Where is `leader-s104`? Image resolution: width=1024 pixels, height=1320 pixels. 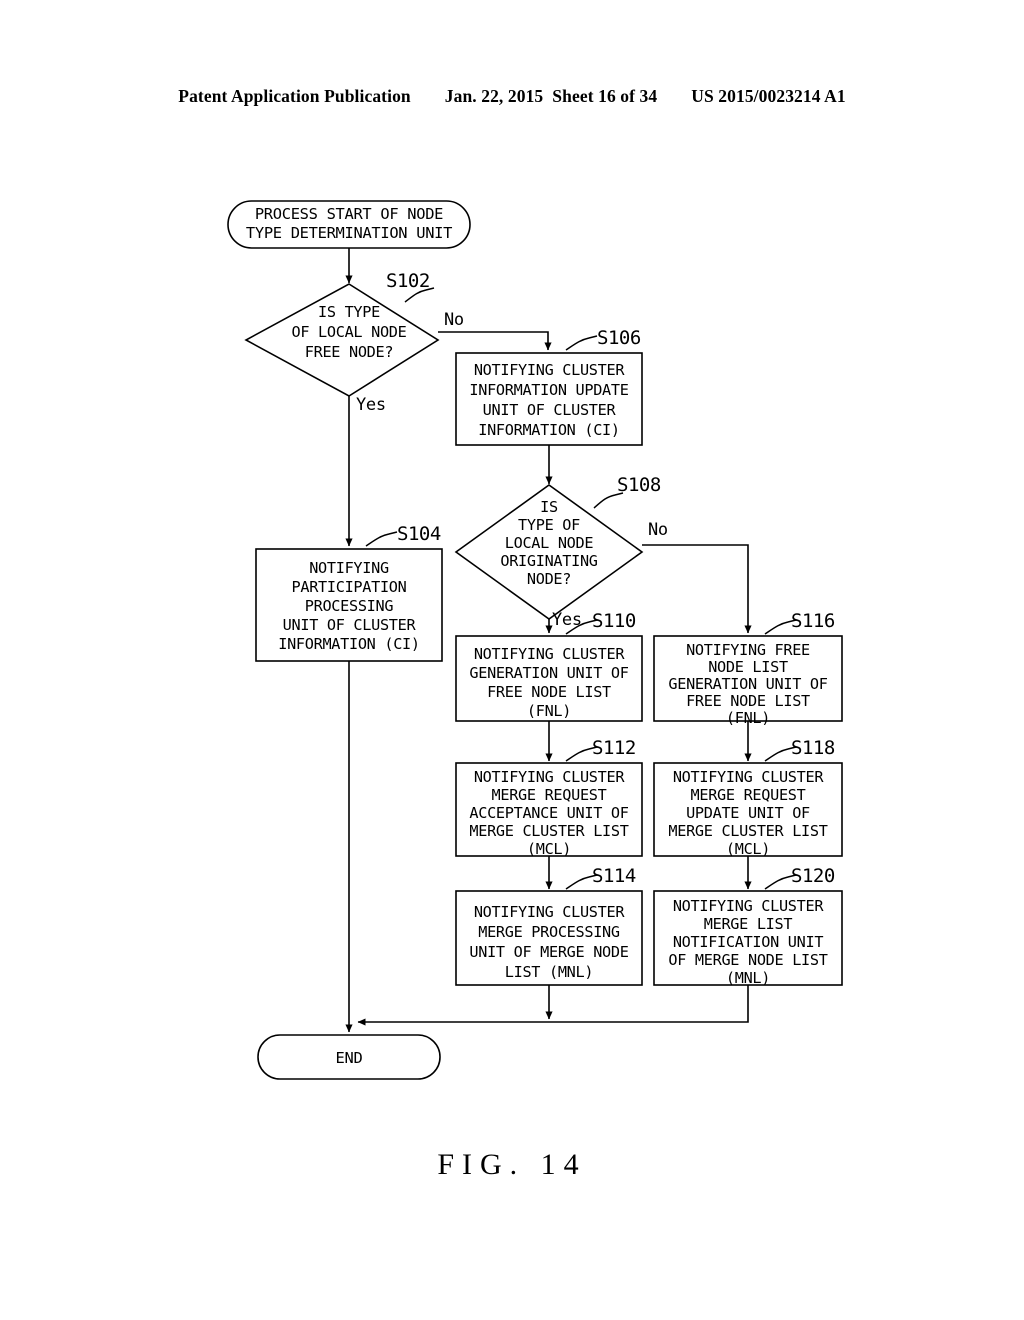 leader-s104 is located at coordinates (381, 539).